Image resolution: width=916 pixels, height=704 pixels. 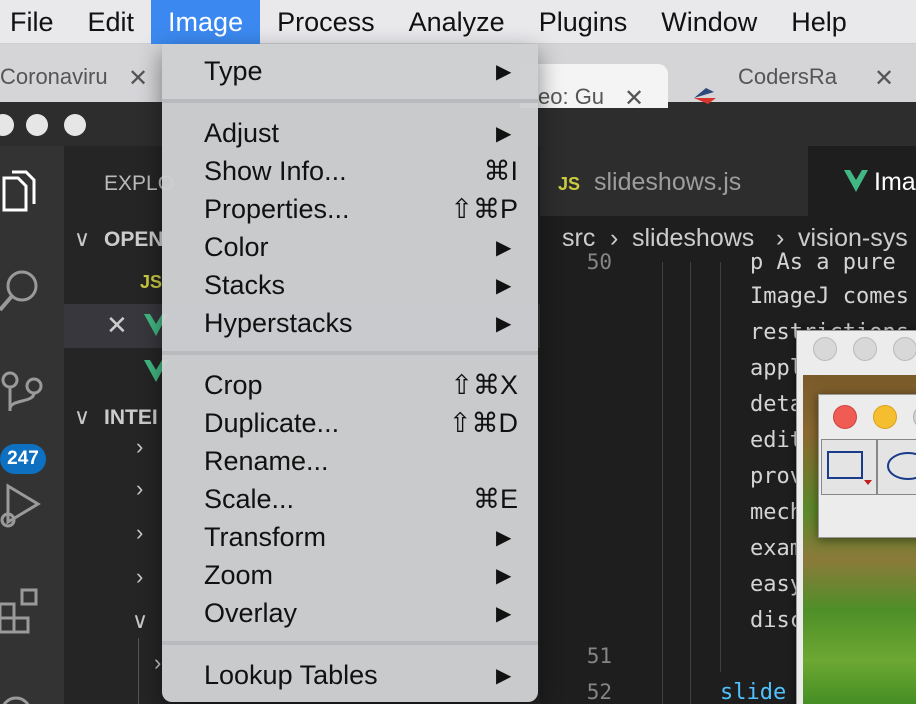 What do you see at coordinates (233, 385) in the screenshot?
I see `menu-item-label: Crop` at bounding box center [233, 385].